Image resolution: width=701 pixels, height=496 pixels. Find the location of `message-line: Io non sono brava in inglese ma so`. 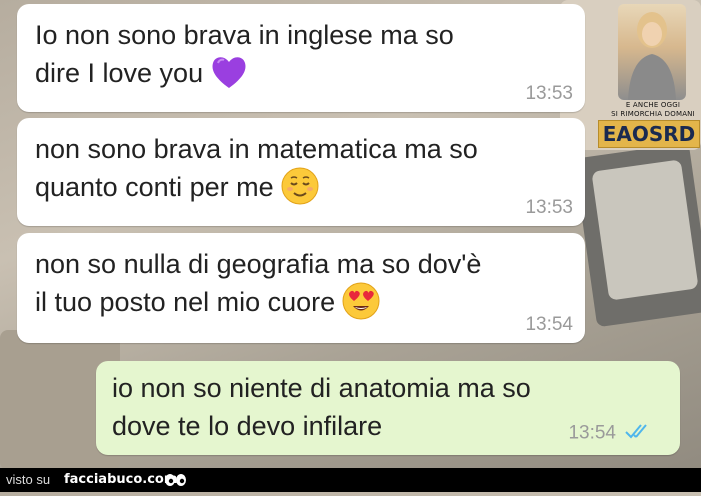

message-line: Io non sono brava in inglese ma so is located at coordinates (244, 35).